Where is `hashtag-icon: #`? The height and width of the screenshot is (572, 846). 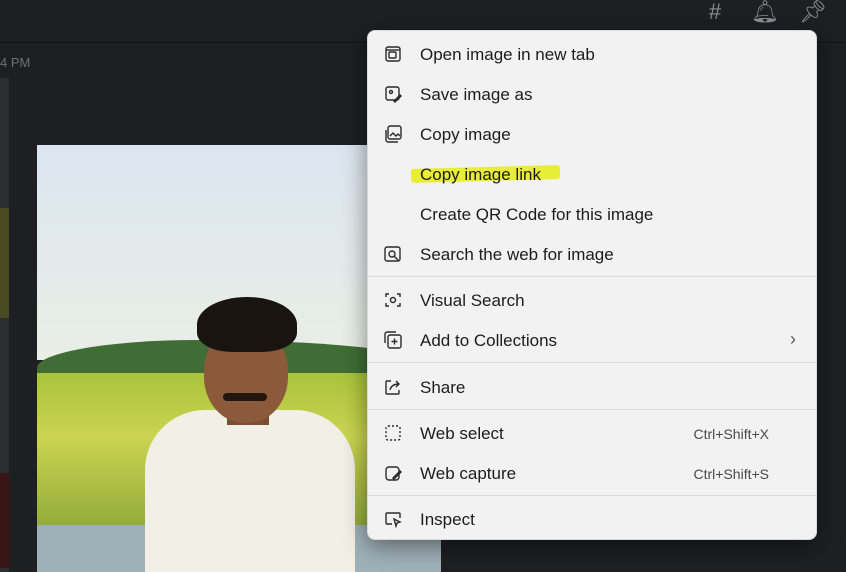
hashtag-icon: # is located at coordinates (715, 14).